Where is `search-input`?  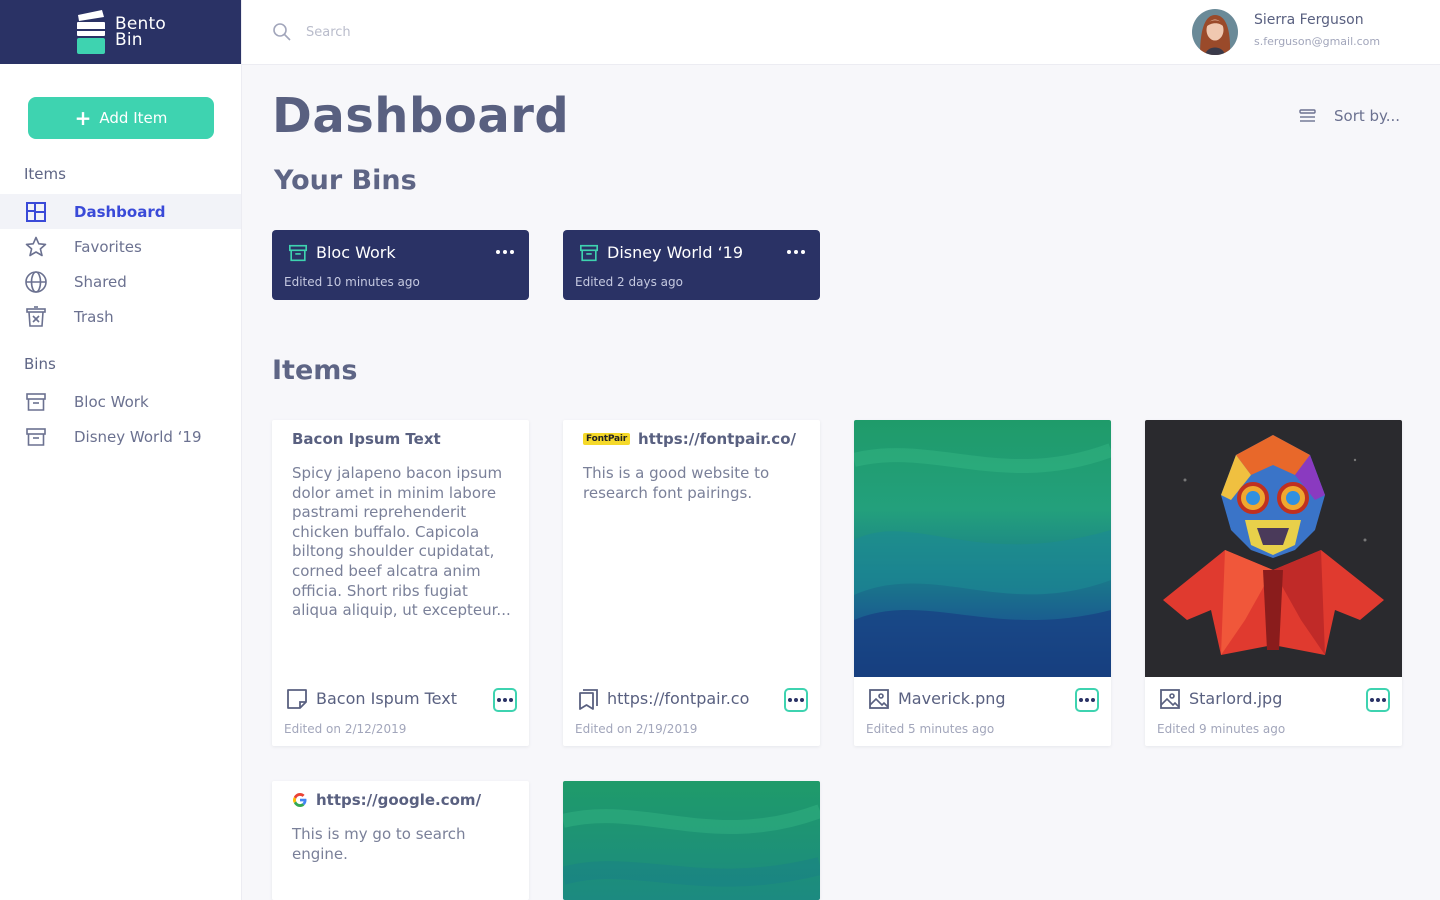 search-input is located at coordinates (506, 32).